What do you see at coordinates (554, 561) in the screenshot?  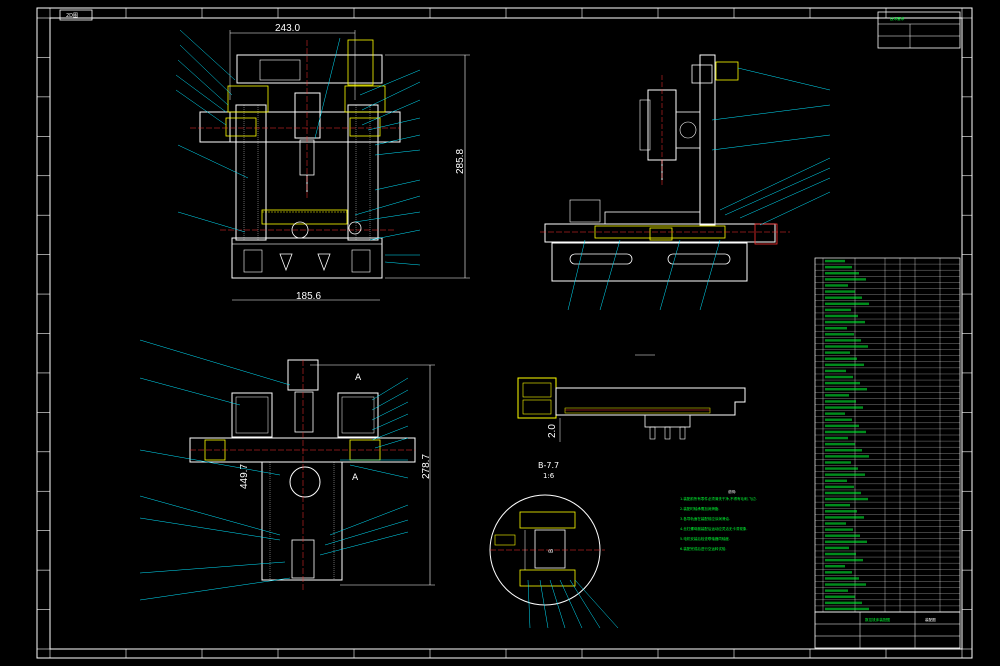 I see `detail-circle: B` at bounding box center [554, 561].